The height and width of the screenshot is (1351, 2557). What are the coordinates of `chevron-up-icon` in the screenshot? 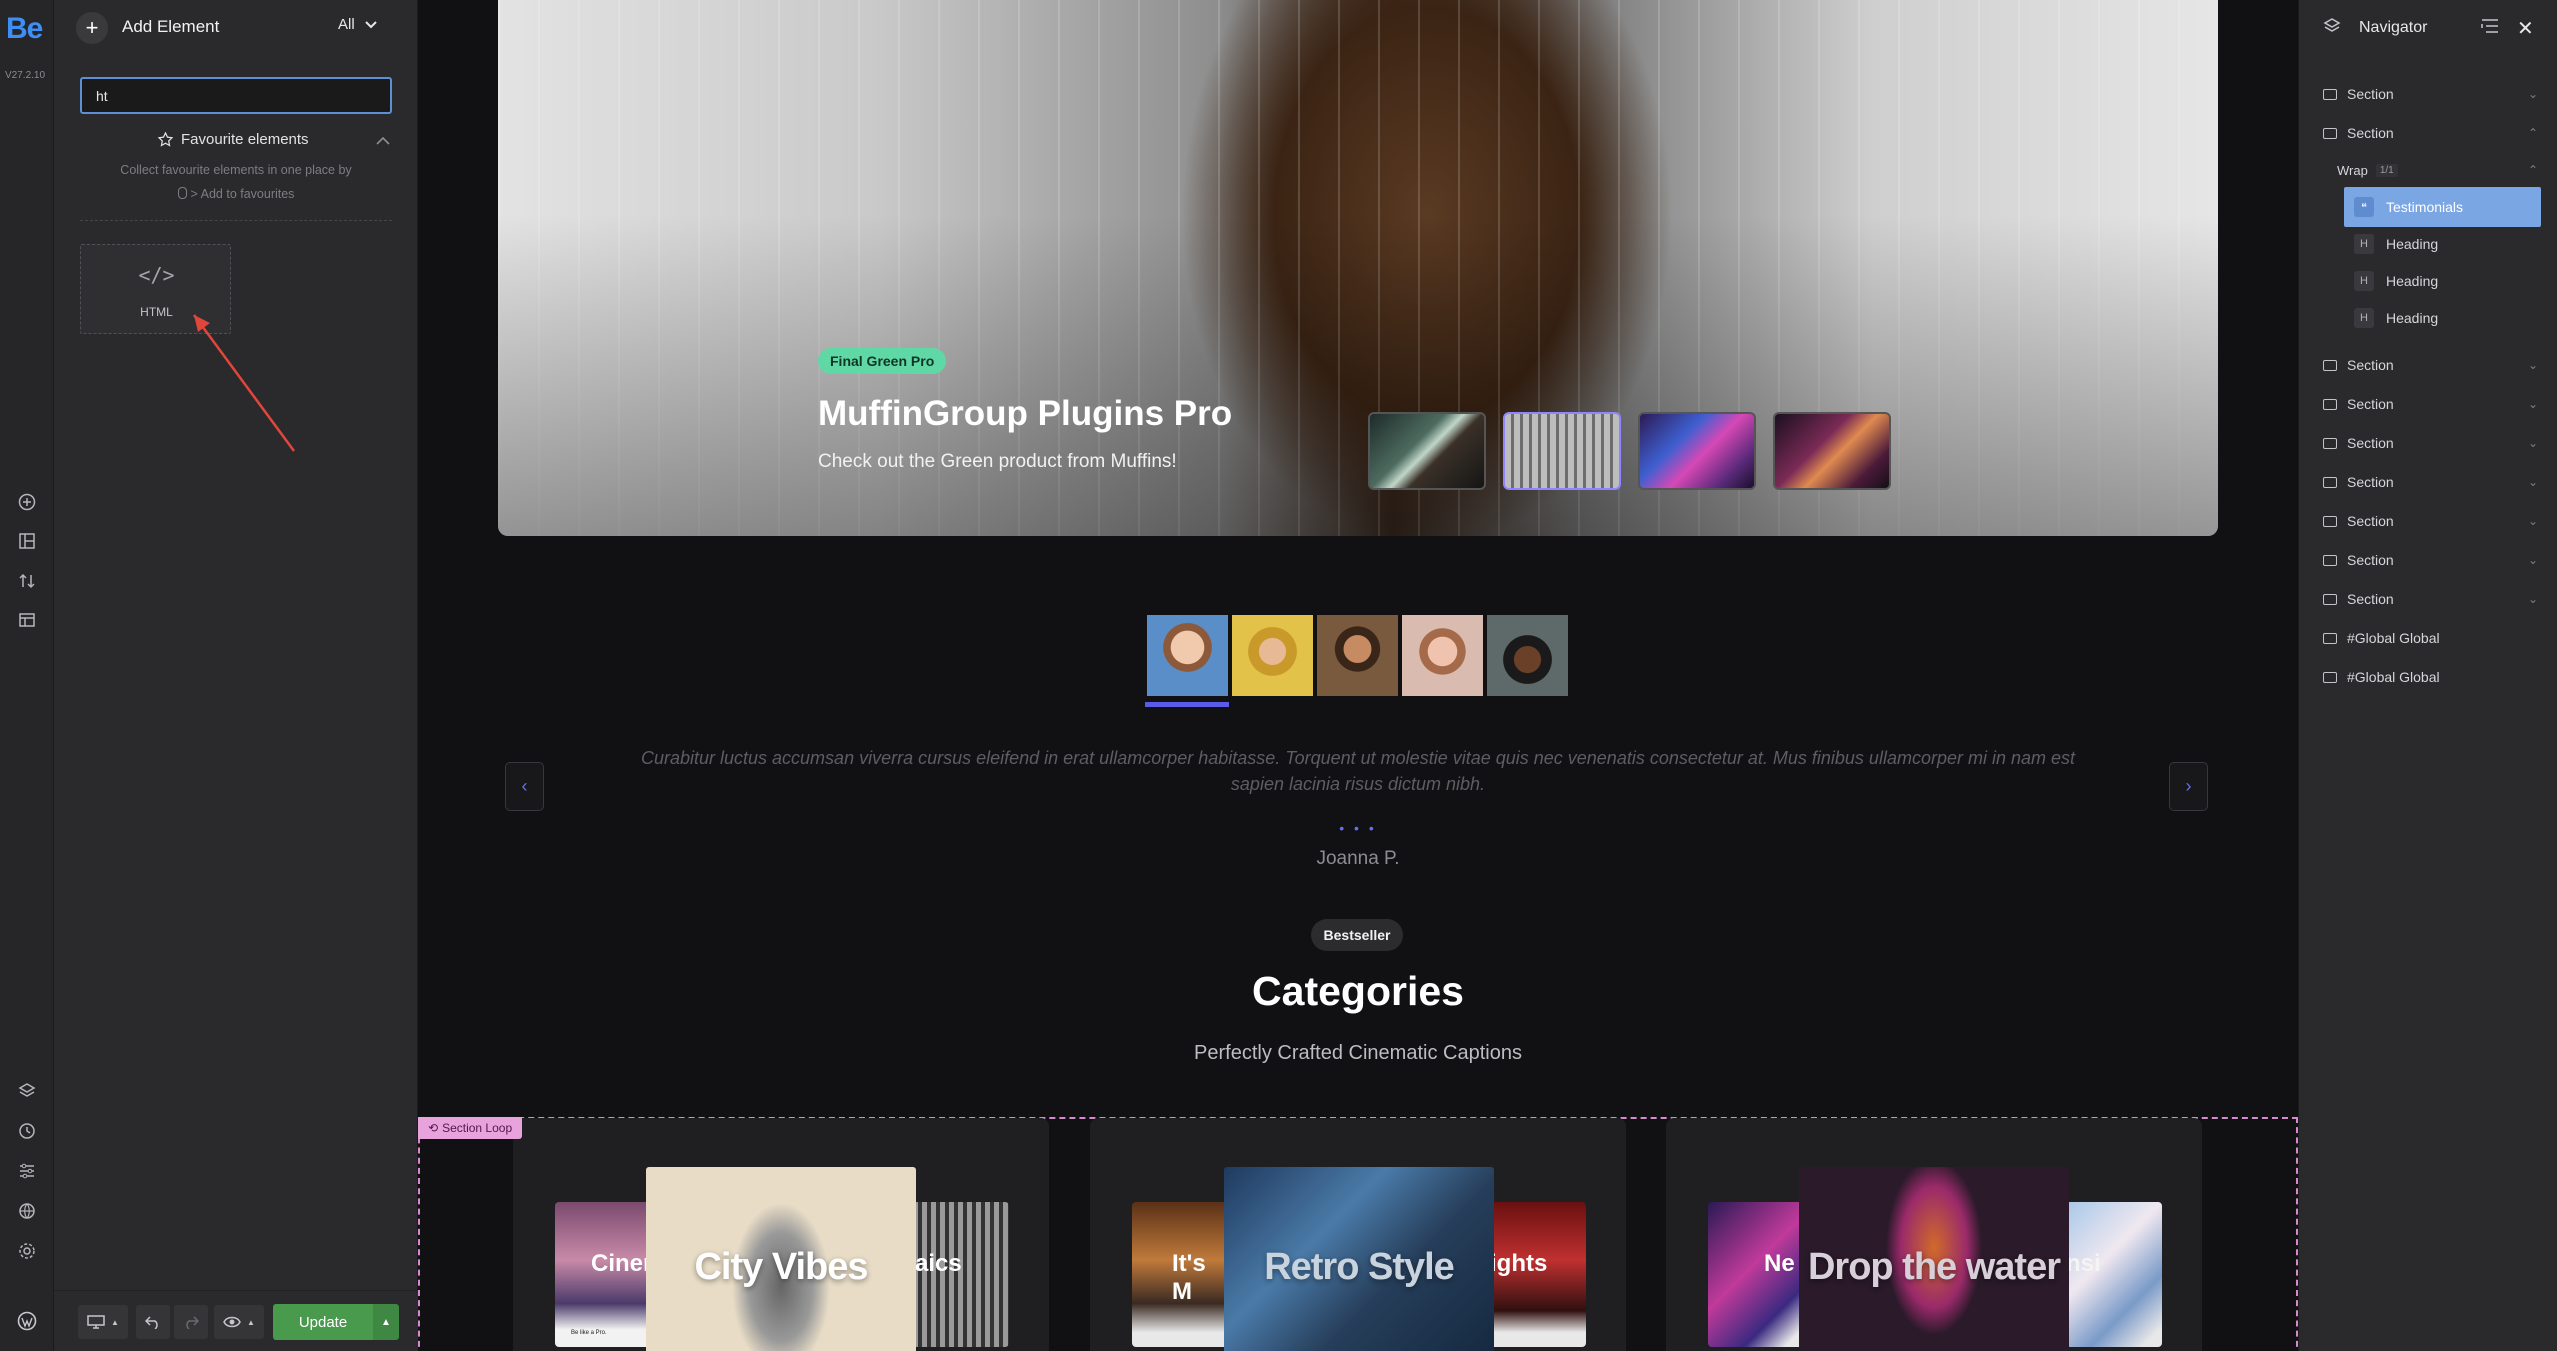 It's located at (383, 140).